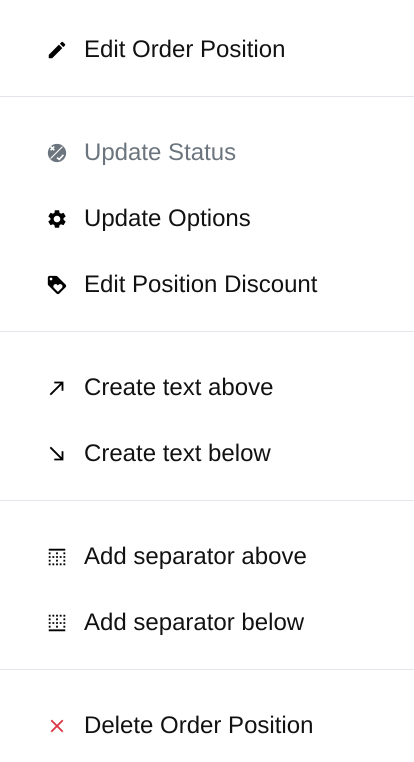  What do you see at coordinates (57, 623) in the screenshot?
I see `border-bottom-icon` at bounding box center [57, 623].